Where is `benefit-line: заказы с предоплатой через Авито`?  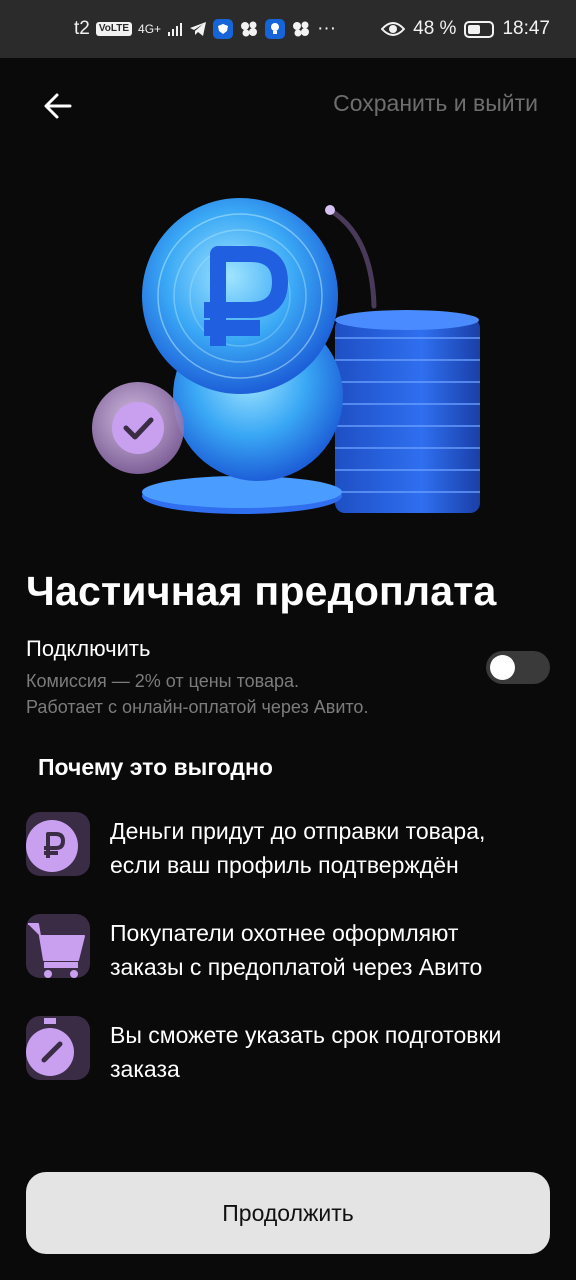
benefit-line: заказы с предоплатой через Авито is located at coordinates (296, 967).